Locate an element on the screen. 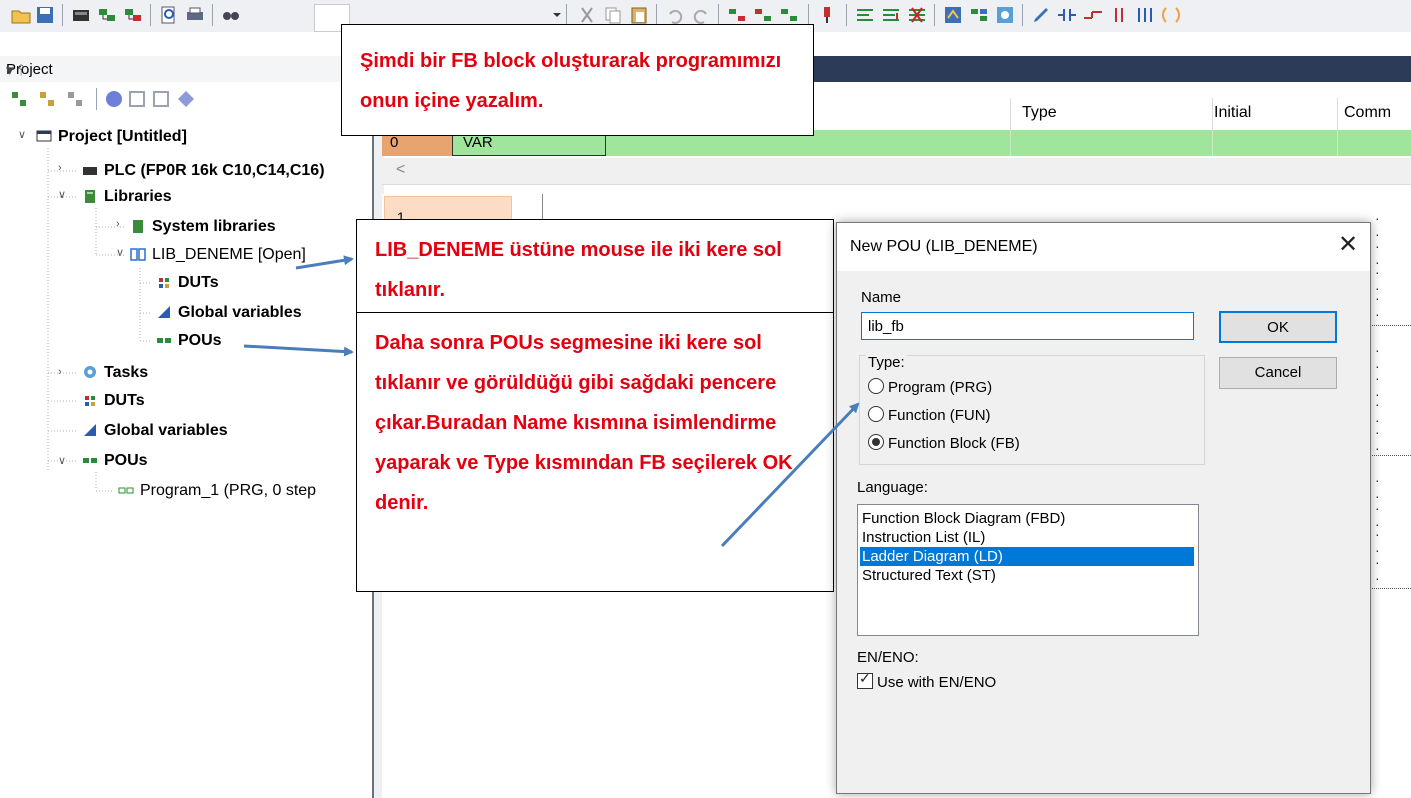 The height and width of the screenshot is (798, 1411). pin-icon: ▾ ⫯ is located at coordinates (186, 70).